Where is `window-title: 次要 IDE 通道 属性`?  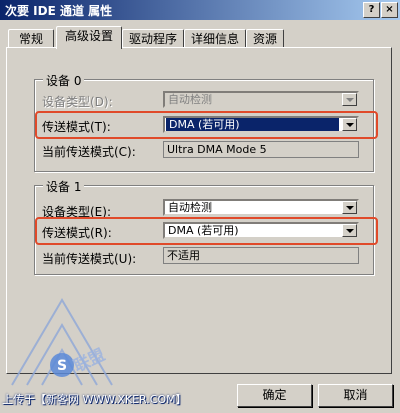 window-title: 次要 IDE 通道 属性 is located at coordinates (59, 11).